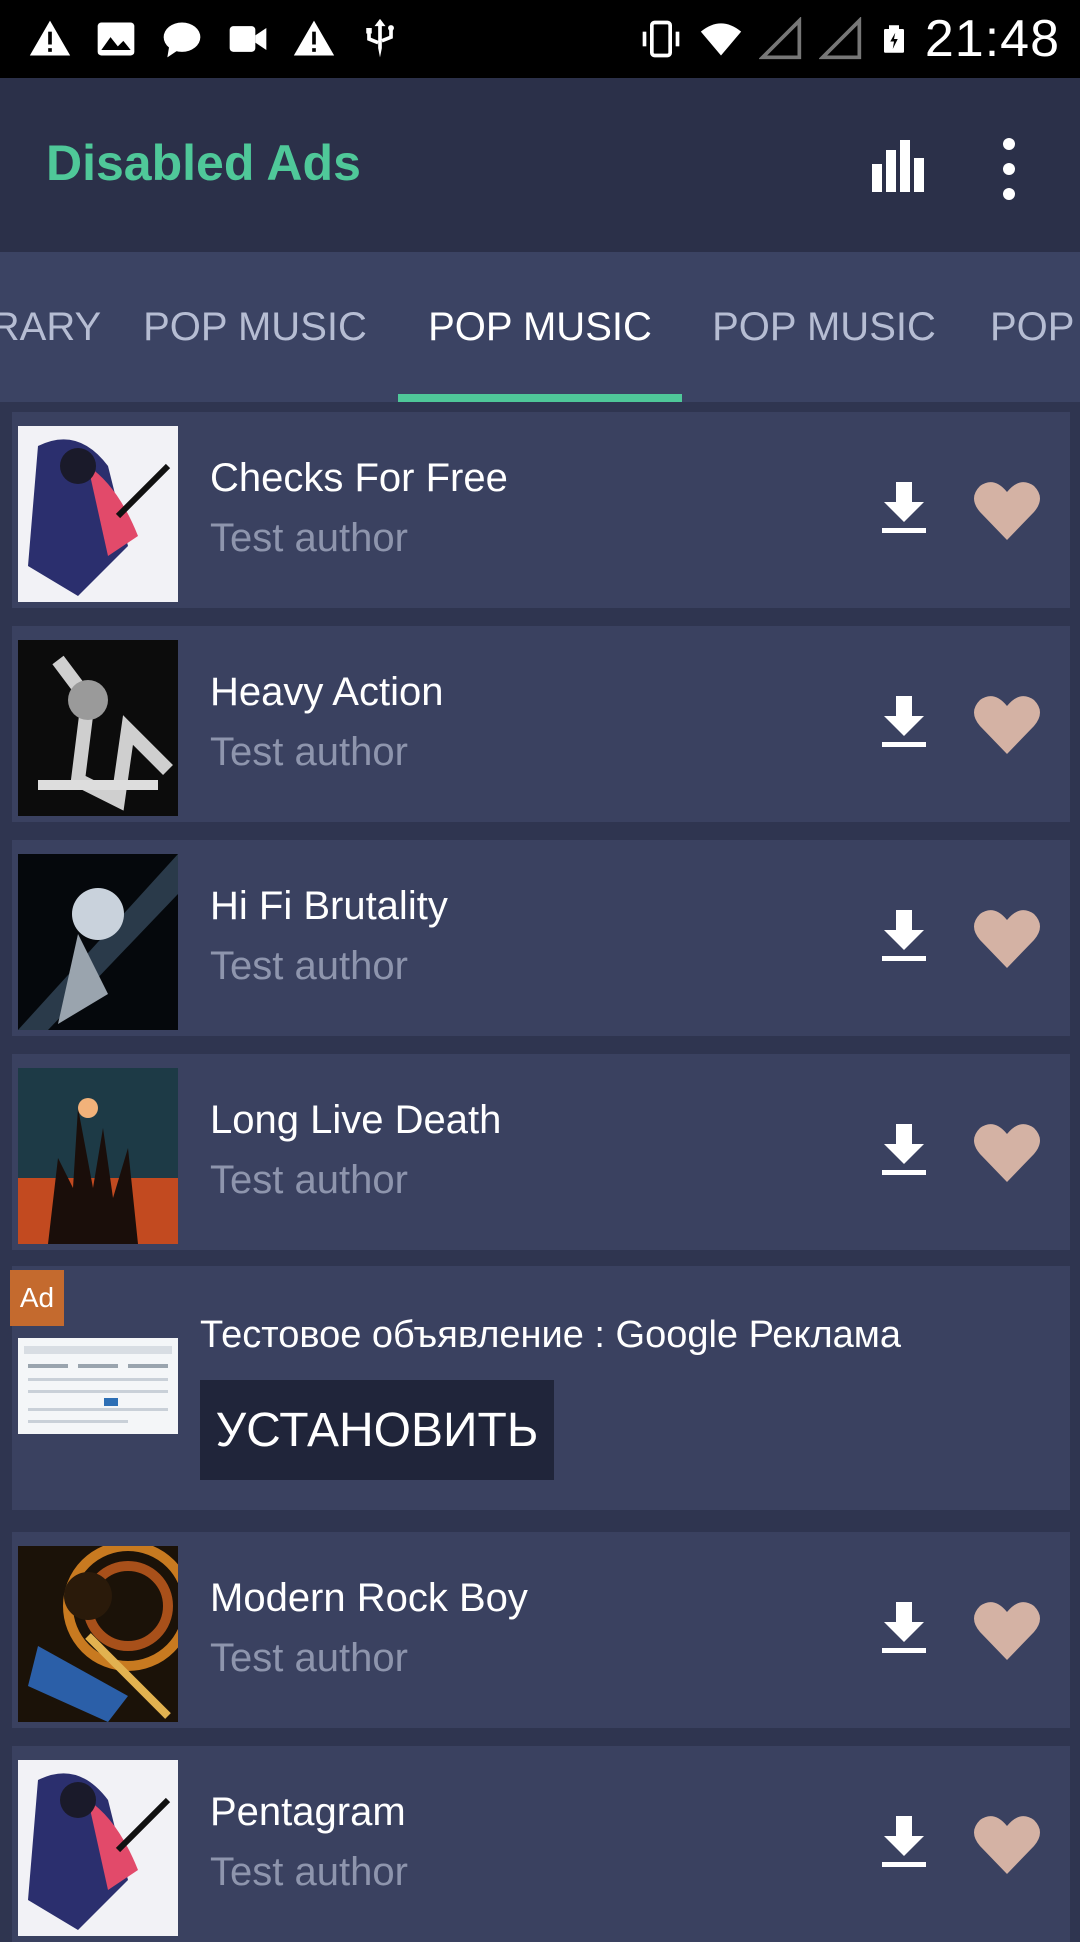 This screenshot has height=1942, width=1080. I want to click on chat-icon, so click(182, 40).